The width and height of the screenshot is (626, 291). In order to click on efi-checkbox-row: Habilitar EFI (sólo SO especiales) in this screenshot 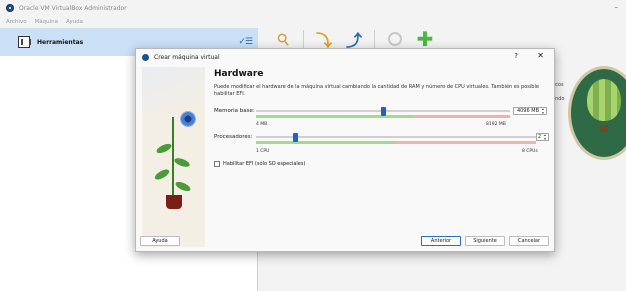, I will do `click(259, 164)`.